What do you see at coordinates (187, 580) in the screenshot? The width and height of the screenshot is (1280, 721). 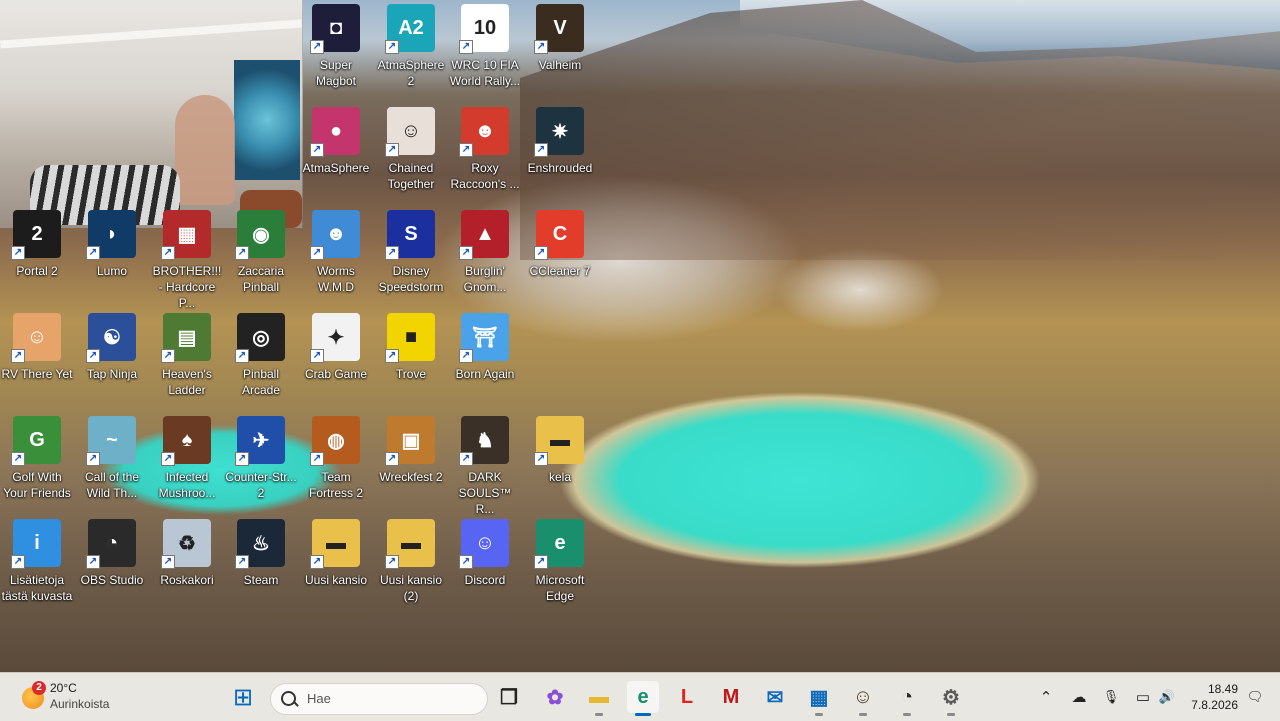 I see `desktop-icon-label: Roskakori` at bounding box center [187, 580].